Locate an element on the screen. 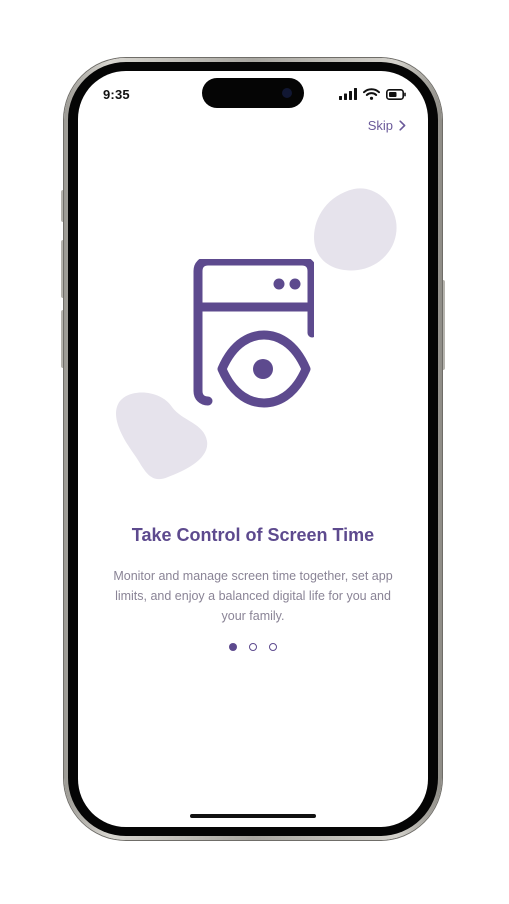 This screenshot has height=904, width=509. page-dot-1-active is located at coordinates (233, 647).